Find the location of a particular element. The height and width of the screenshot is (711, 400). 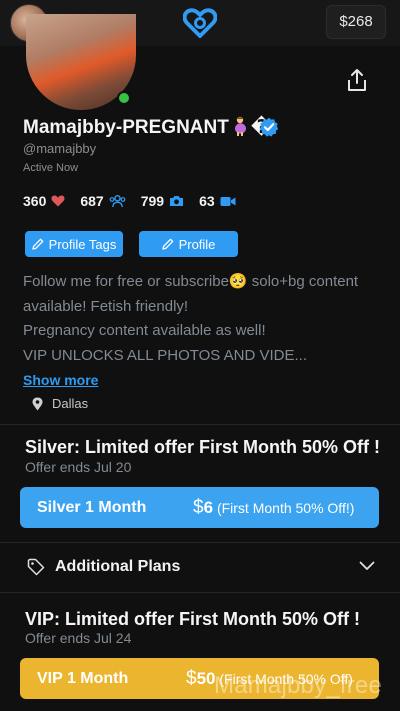

videos-count: 63 is located at coordinates (207, 201).